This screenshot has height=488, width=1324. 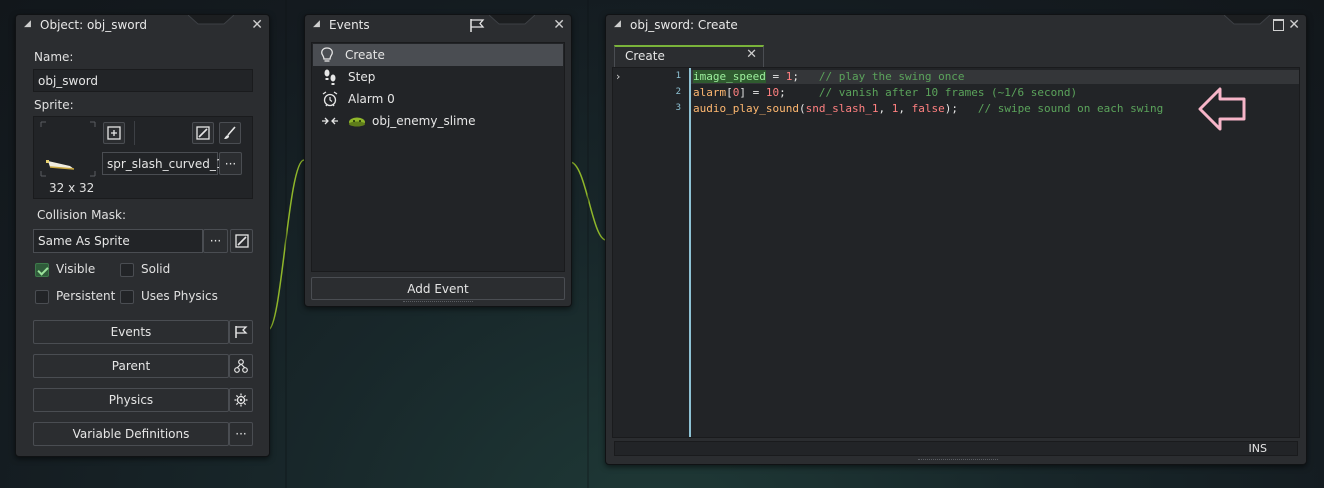 What do you see at coordinates (678, 76) in the screenshot?
I see `line-number: 1` at bounding box center [678, 76].